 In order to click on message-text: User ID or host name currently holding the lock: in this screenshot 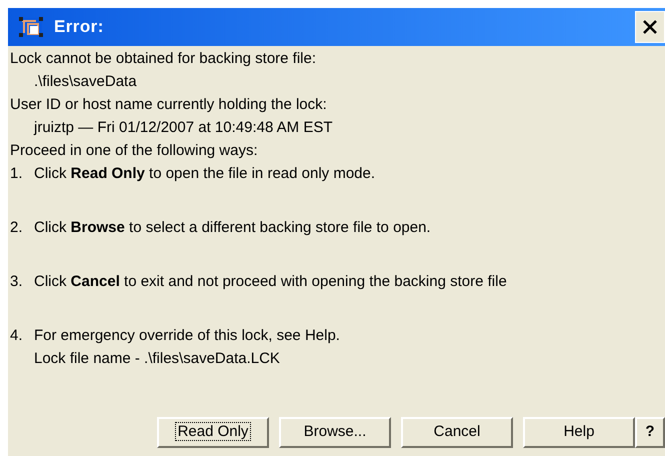, I will do `click(169, 105)`.